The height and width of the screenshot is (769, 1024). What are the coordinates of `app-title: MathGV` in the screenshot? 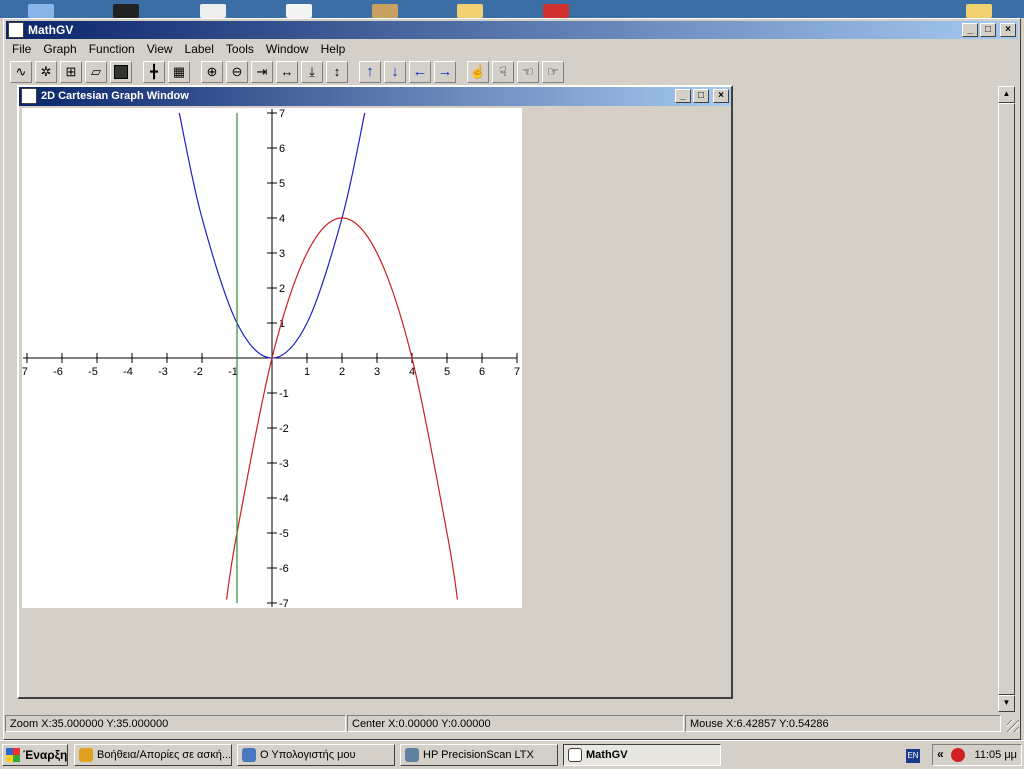 It's located at (51, 30).